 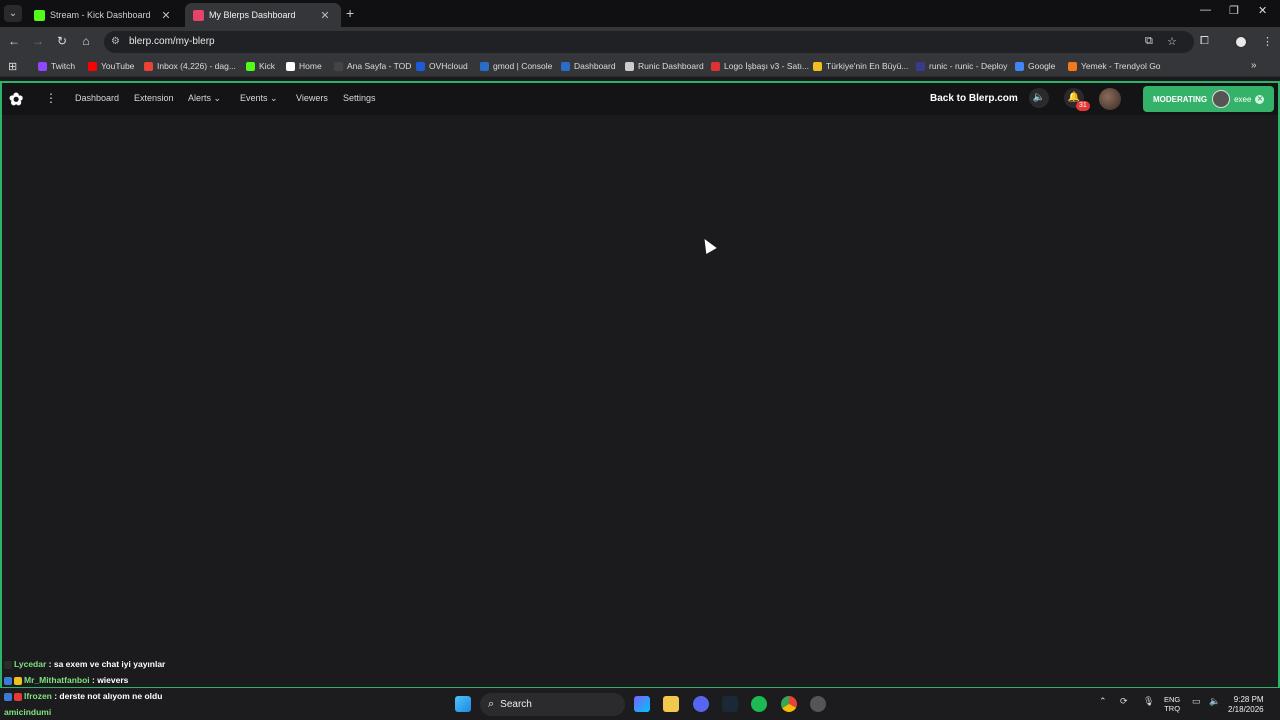 I want to click on spotify-icon, so click(x=759, y=704).